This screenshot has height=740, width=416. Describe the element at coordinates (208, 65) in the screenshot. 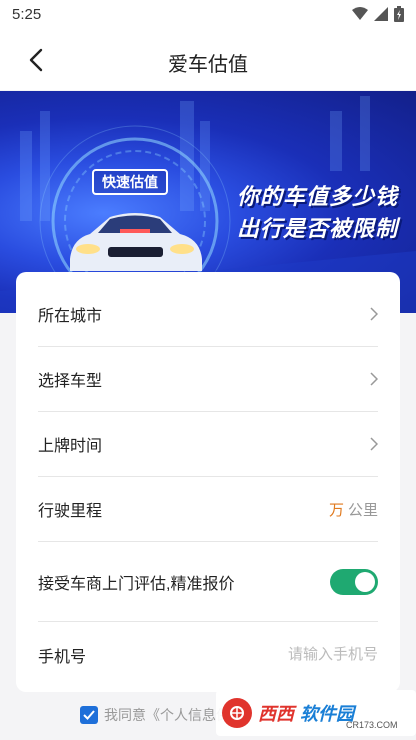

I see `page-title: 爱车估值` at that location.